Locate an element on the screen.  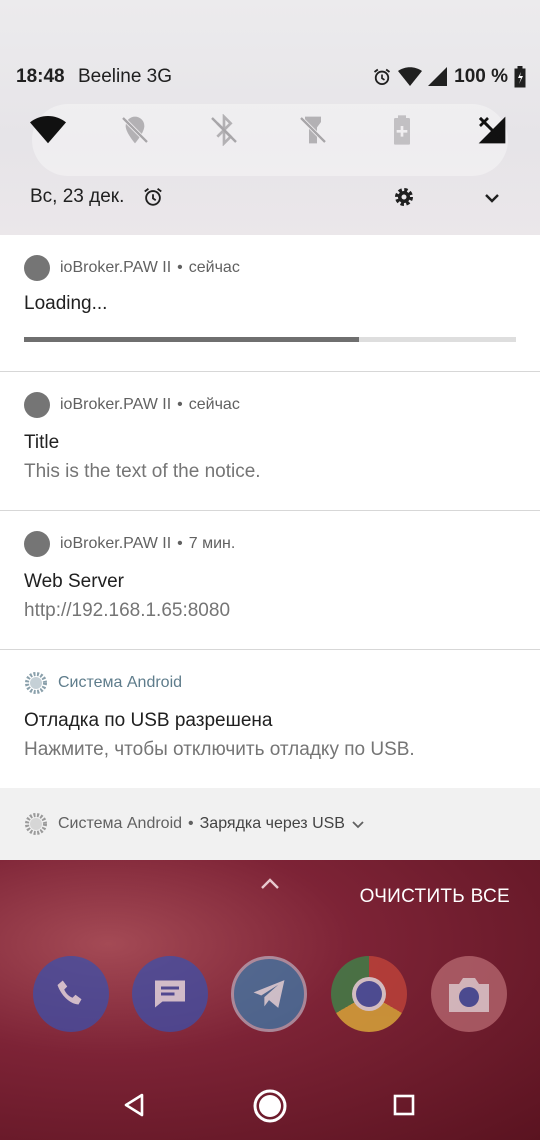
back-icon is located at coordinates (134, 1105).